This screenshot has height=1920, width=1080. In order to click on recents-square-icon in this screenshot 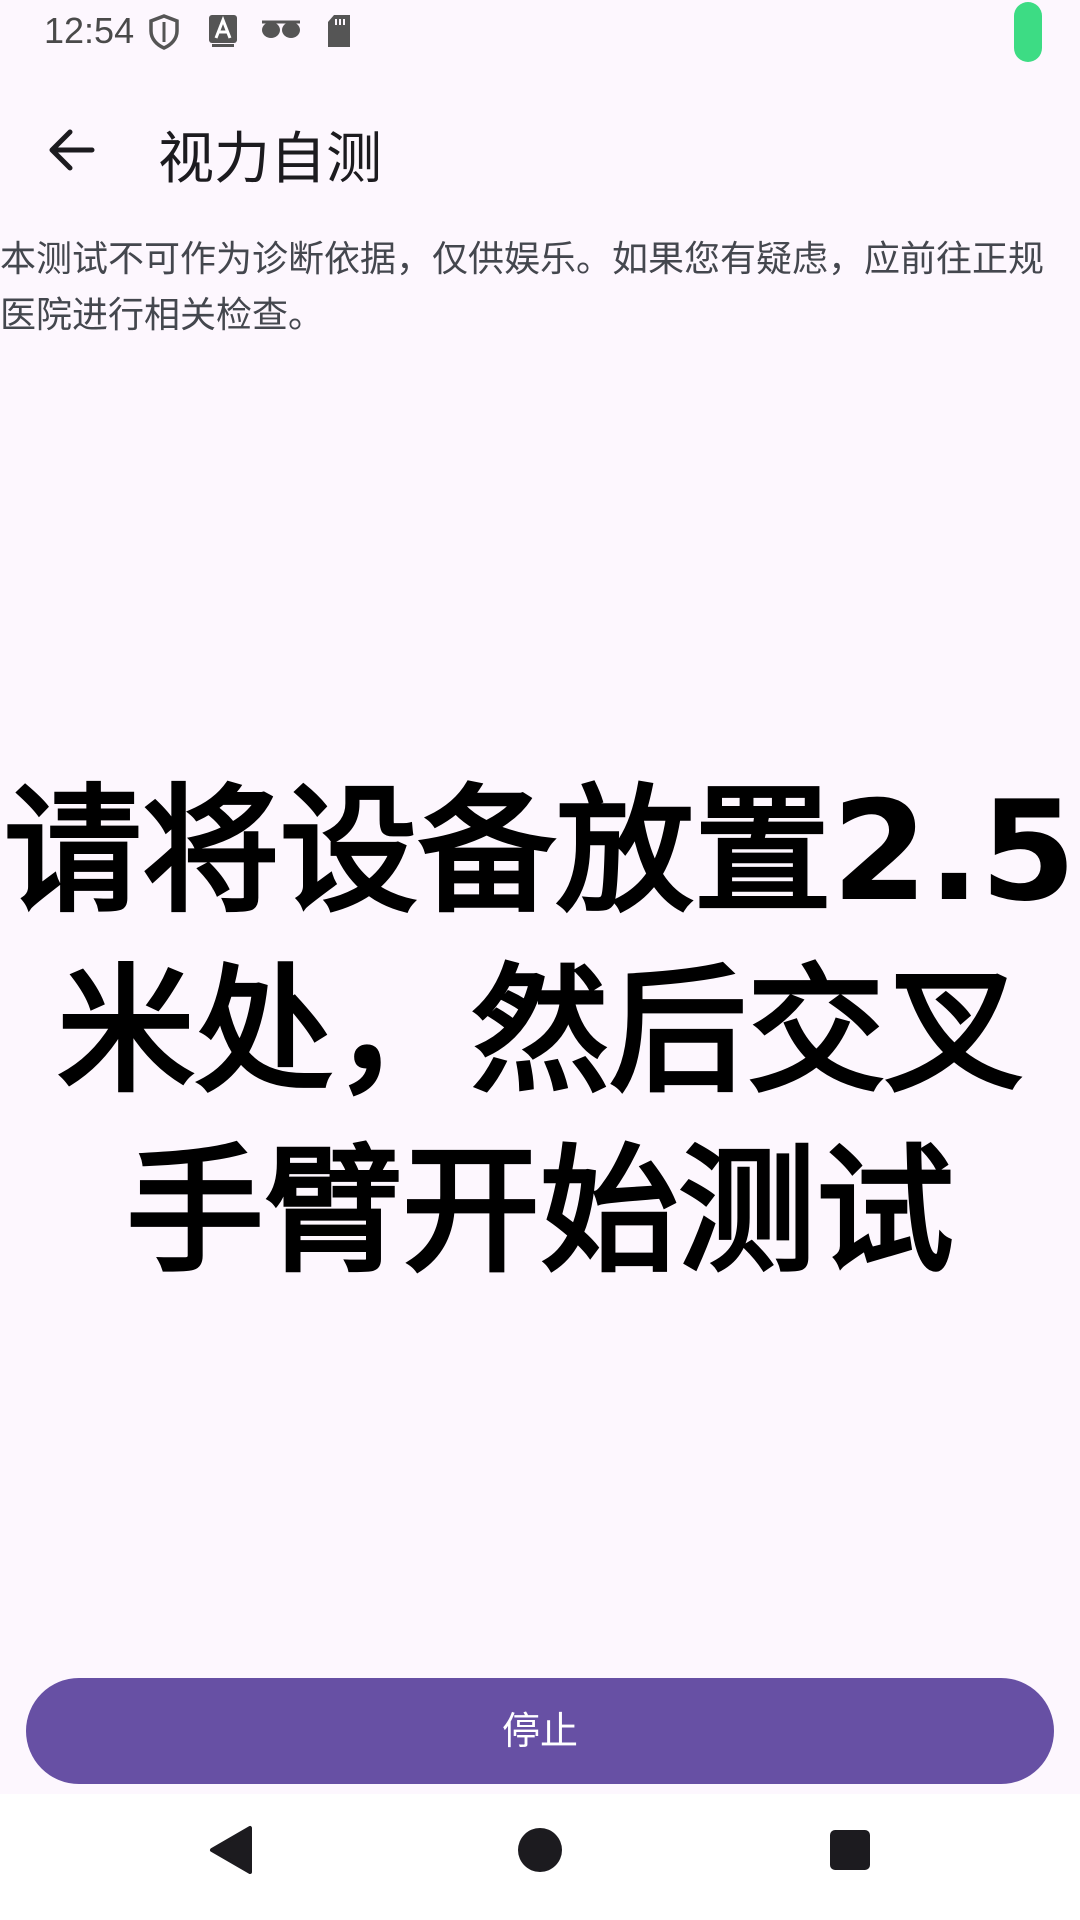, I will do `click(850, 1852)`.